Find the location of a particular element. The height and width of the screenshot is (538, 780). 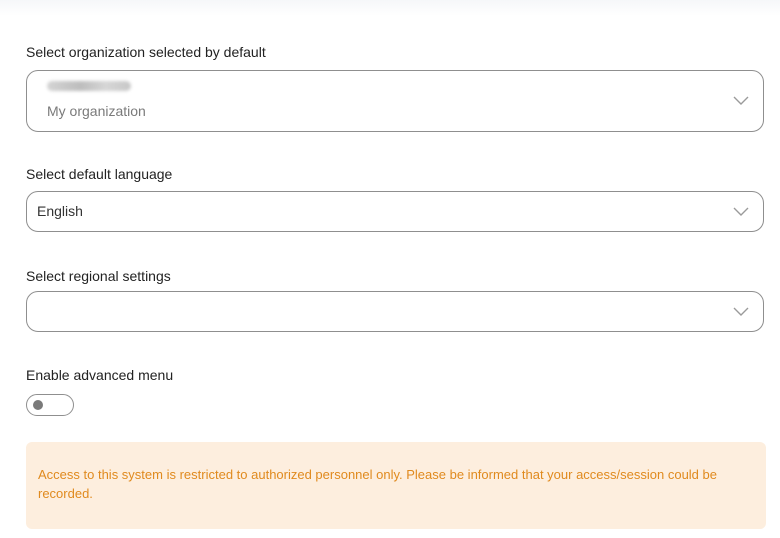

organization-name-blurred is located at coordinates (89, 86).